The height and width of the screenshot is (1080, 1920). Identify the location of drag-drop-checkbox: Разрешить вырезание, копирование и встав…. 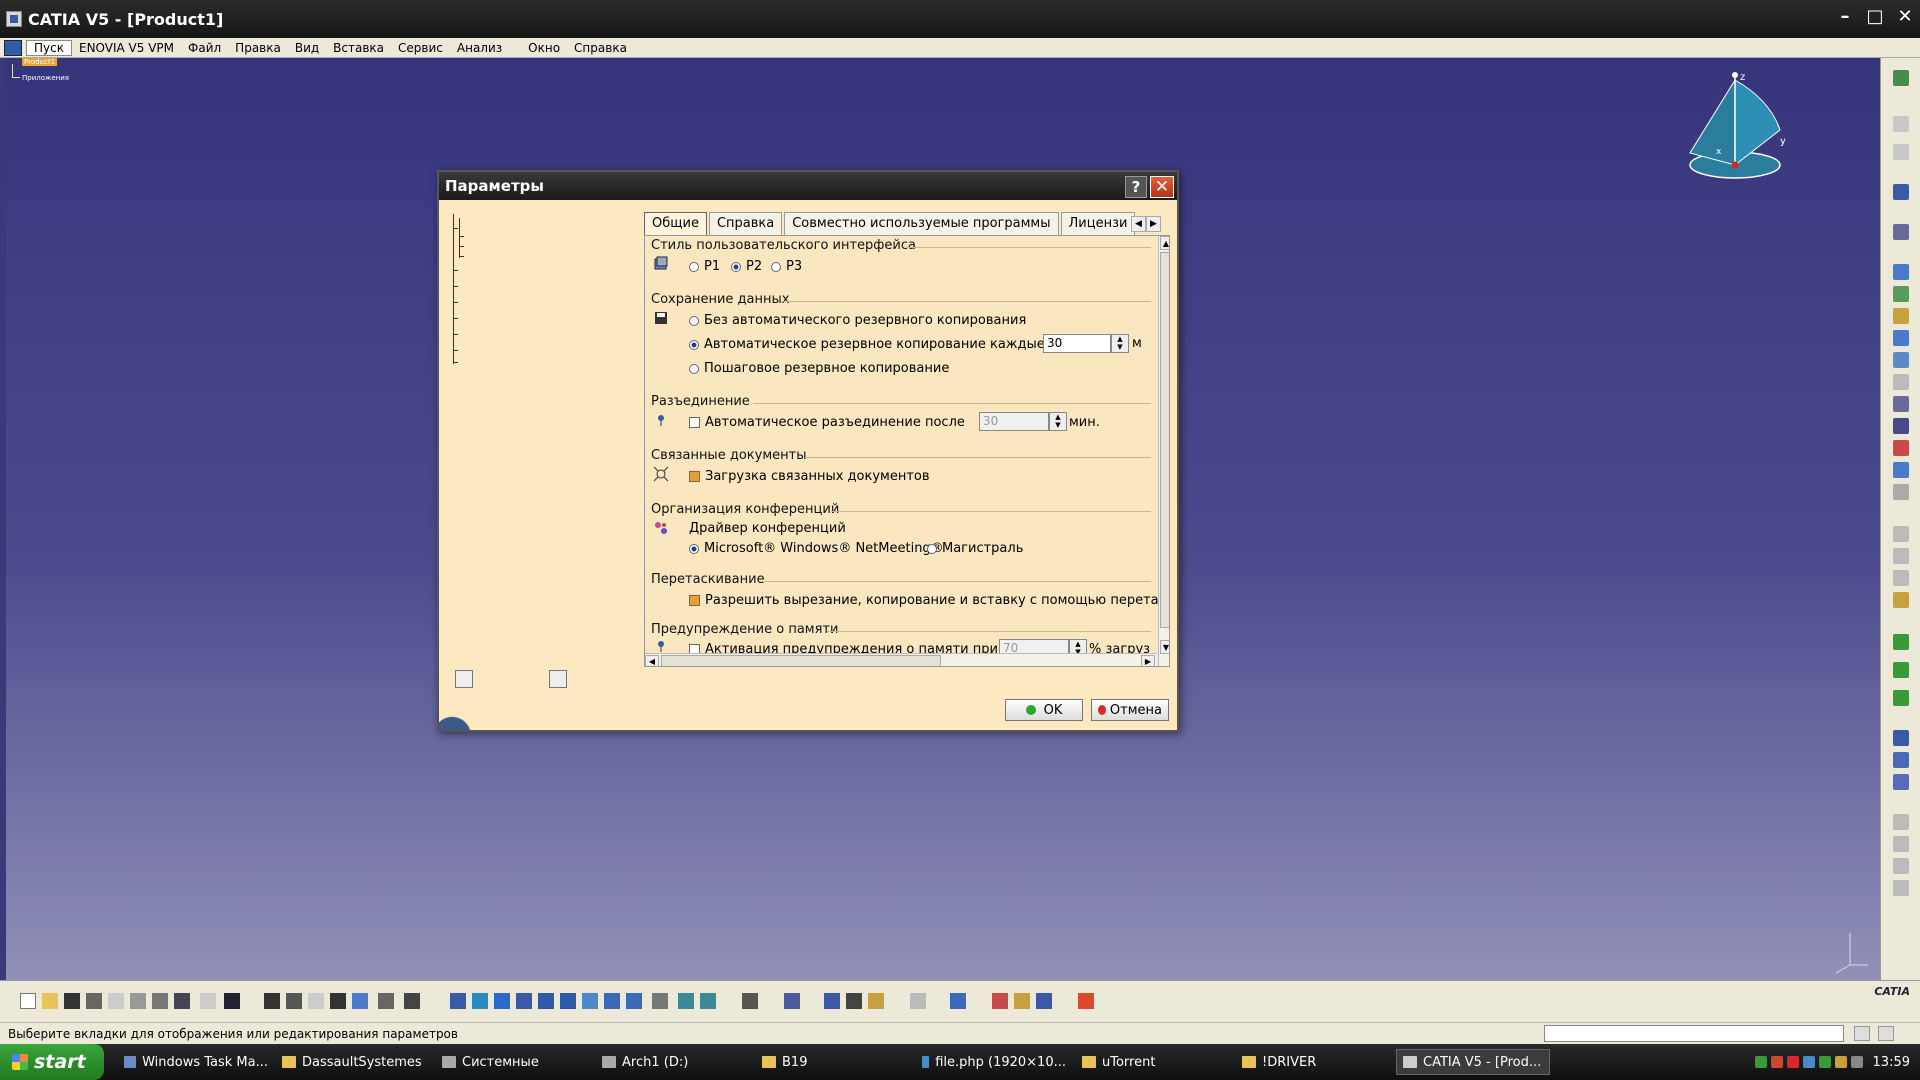
(927, 600).